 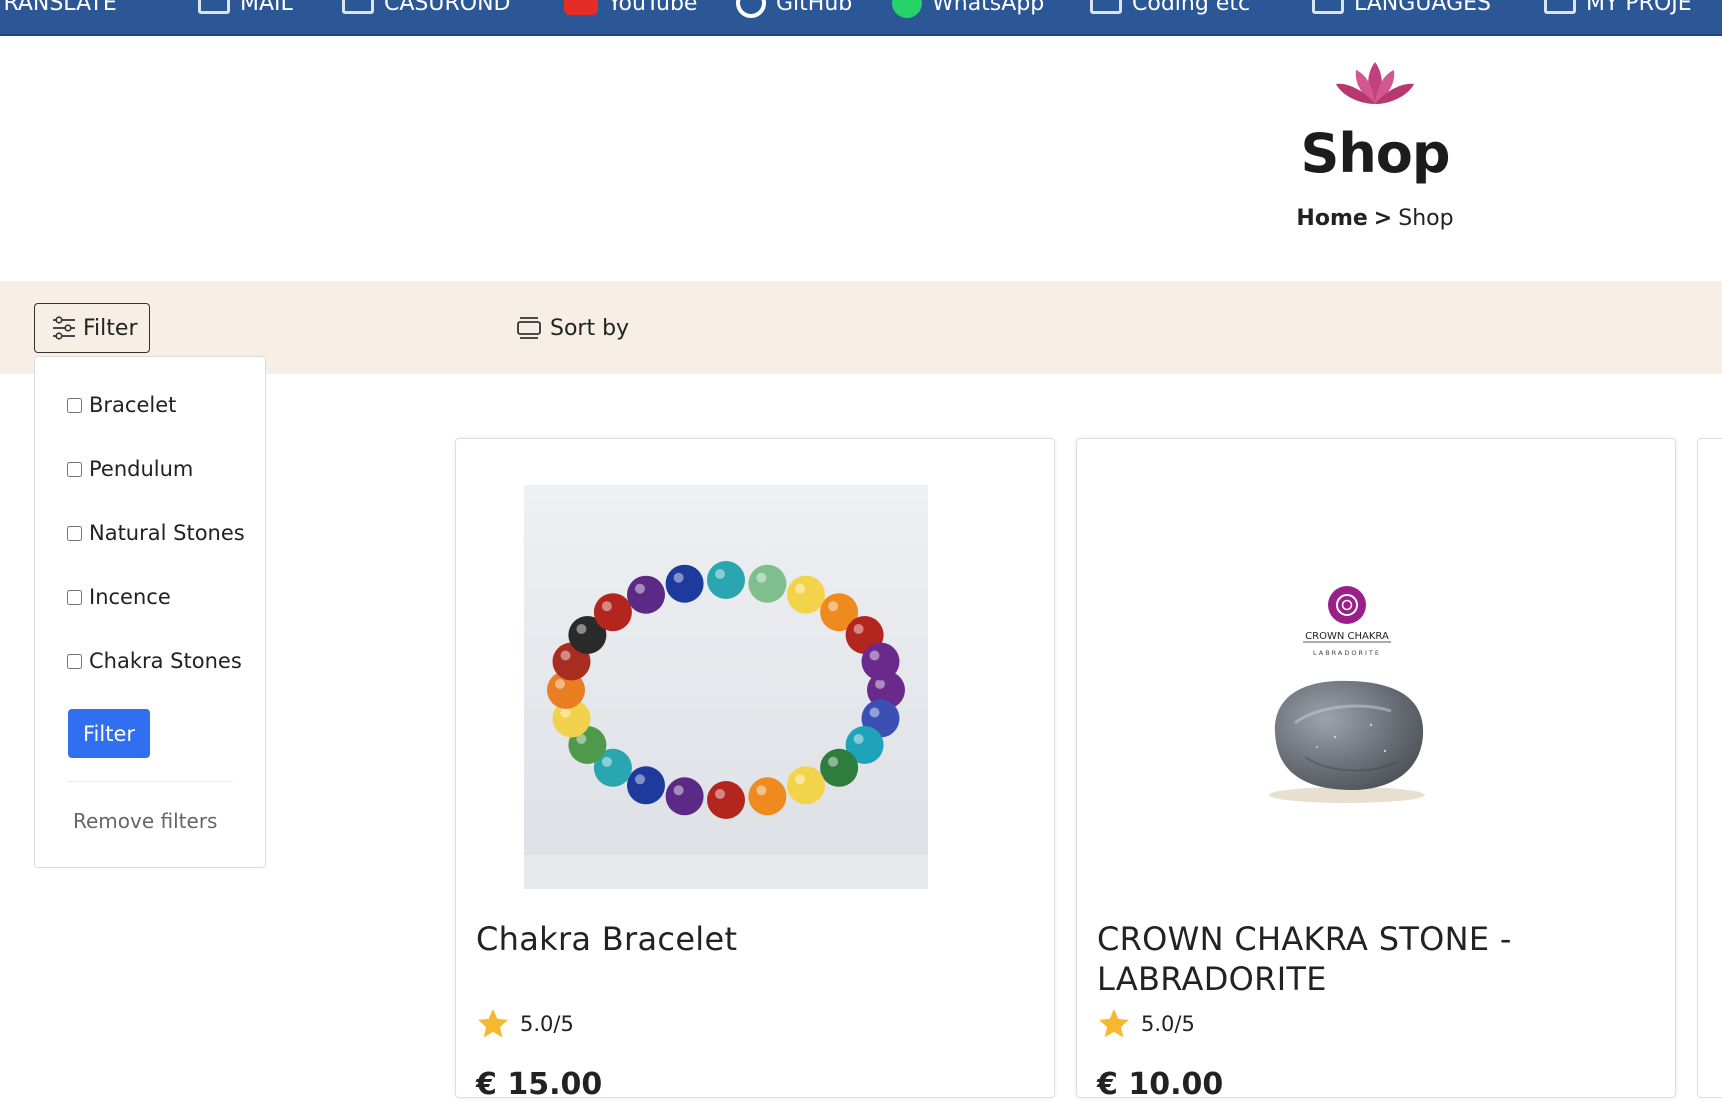 I want to click on bookmark-label: LANGUAGES, so click(x=1422, y=8).